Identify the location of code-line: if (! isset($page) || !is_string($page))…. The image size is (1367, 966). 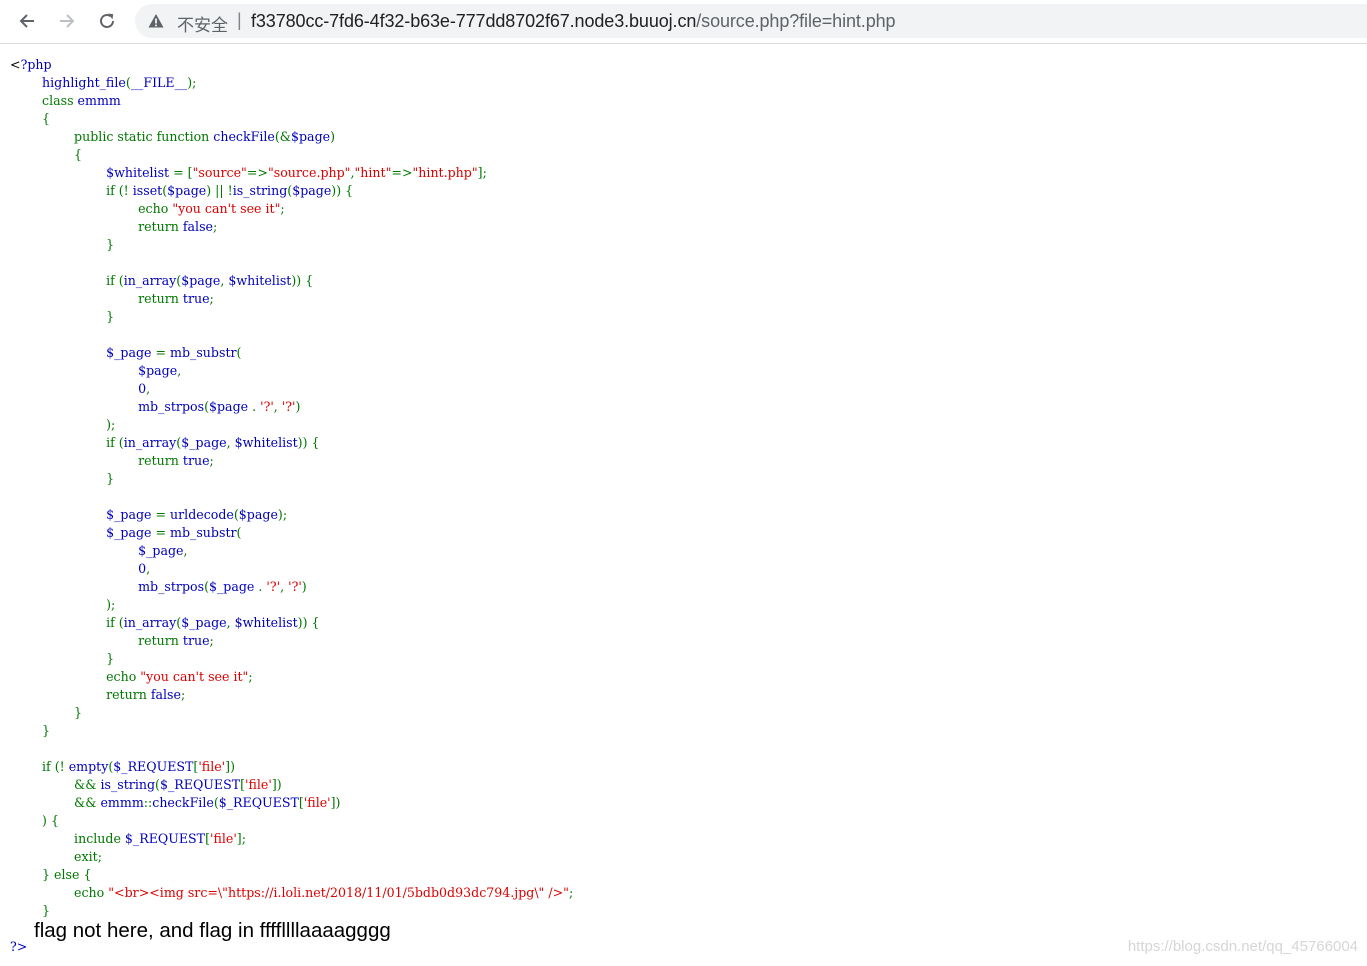
(181, 190).